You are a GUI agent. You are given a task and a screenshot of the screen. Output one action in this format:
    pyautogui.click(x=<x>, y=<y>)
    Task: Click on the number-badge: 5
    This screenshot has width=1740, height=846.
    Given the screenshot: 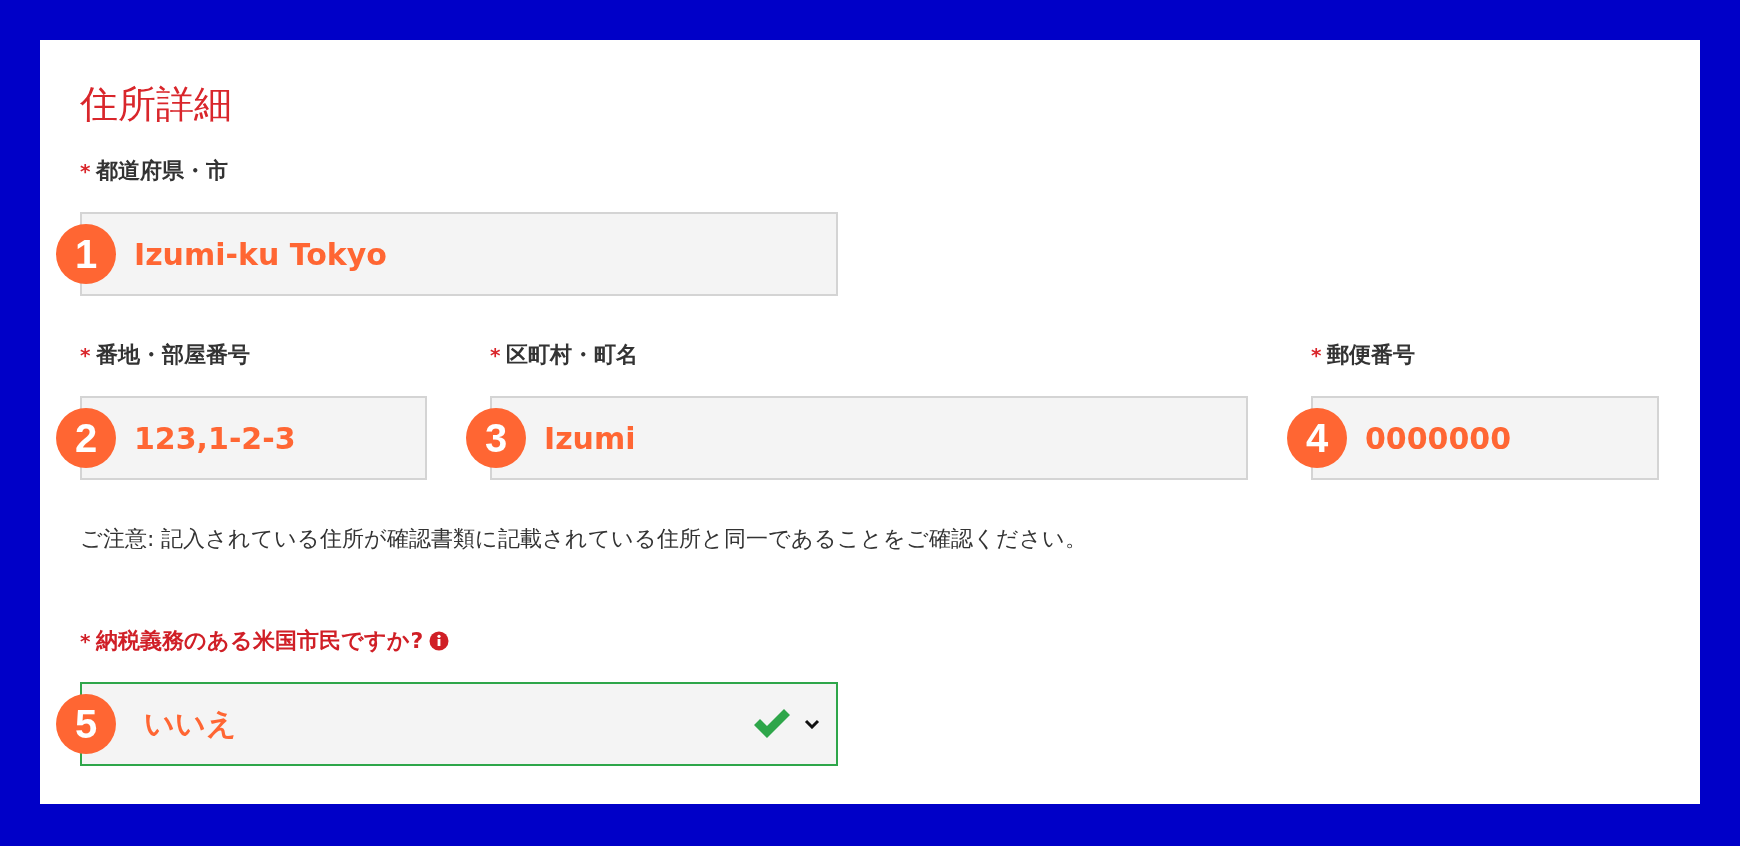 What is the action you would take?
    pyautogui.click(x=86, y=724)
    